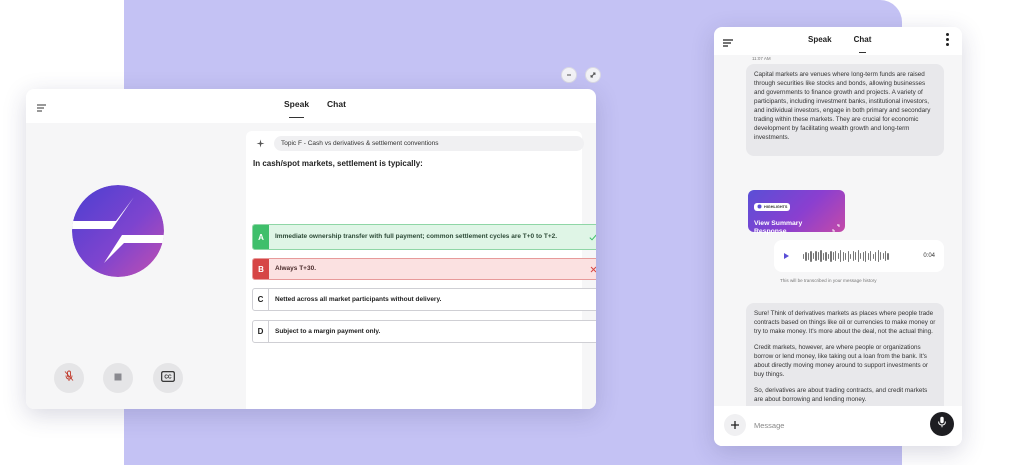  I want to click on speak-window-tabs: Speak Chat, so click(315, 108).